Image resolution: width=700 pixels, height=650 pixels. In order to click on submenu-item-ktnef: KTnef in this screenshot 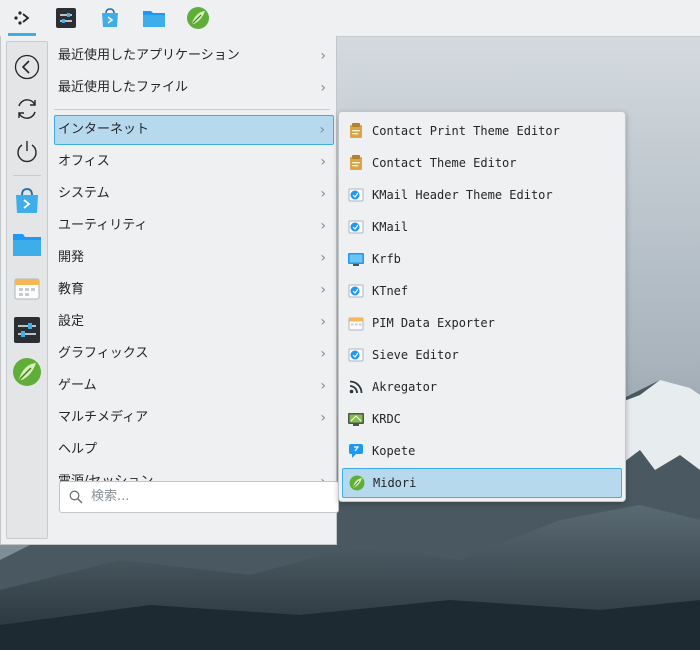, I will do `click(482, 291)`.